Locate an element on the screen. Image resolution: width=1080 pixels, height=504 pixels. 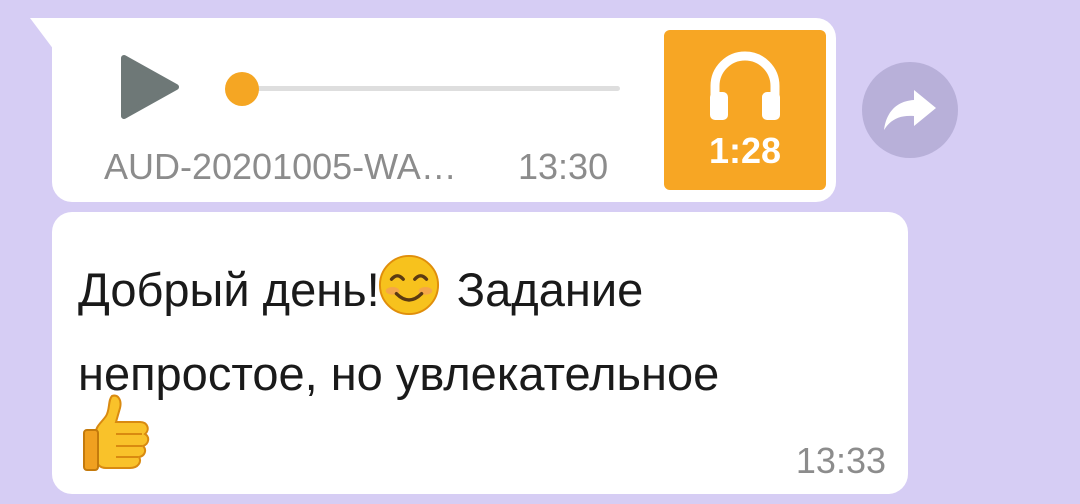
message-text-part-2: Задание is located at coordinates (543, 289).